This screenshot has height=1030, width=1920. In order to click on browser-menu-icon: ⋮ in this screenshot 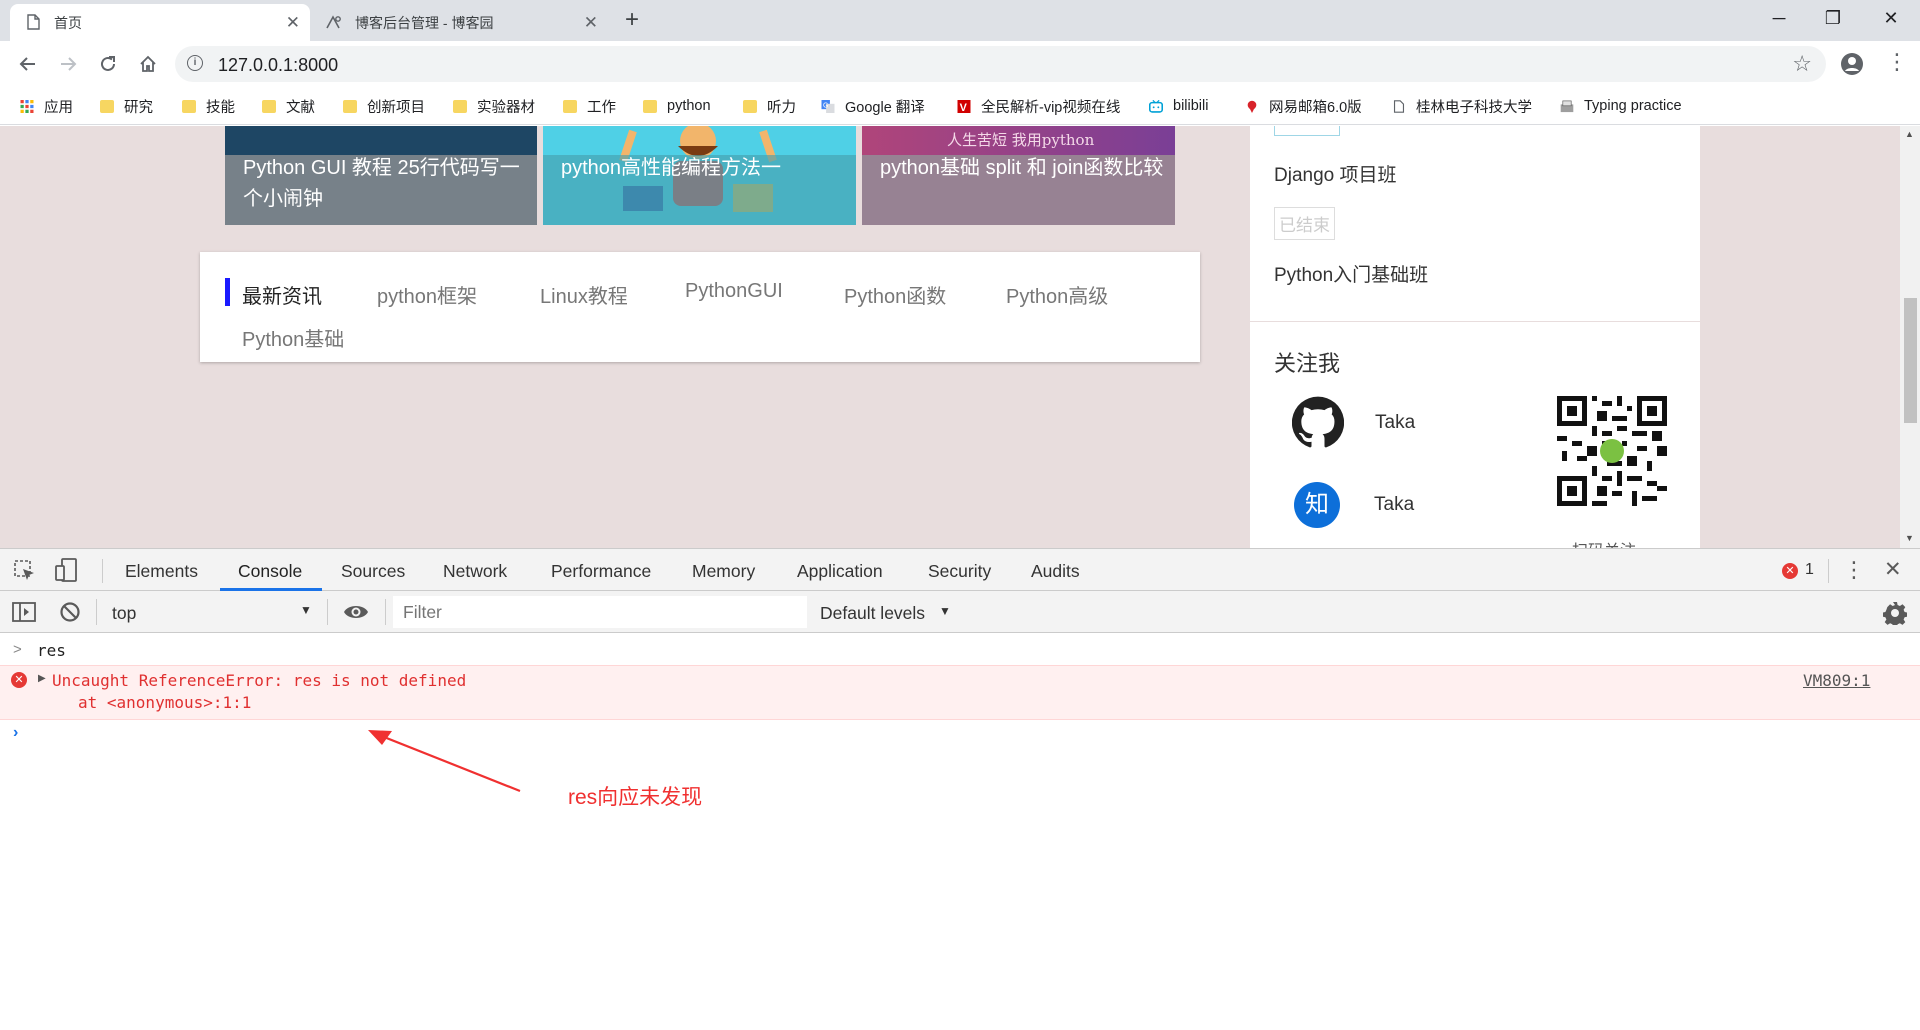, I will do `click(1897, 62)`.